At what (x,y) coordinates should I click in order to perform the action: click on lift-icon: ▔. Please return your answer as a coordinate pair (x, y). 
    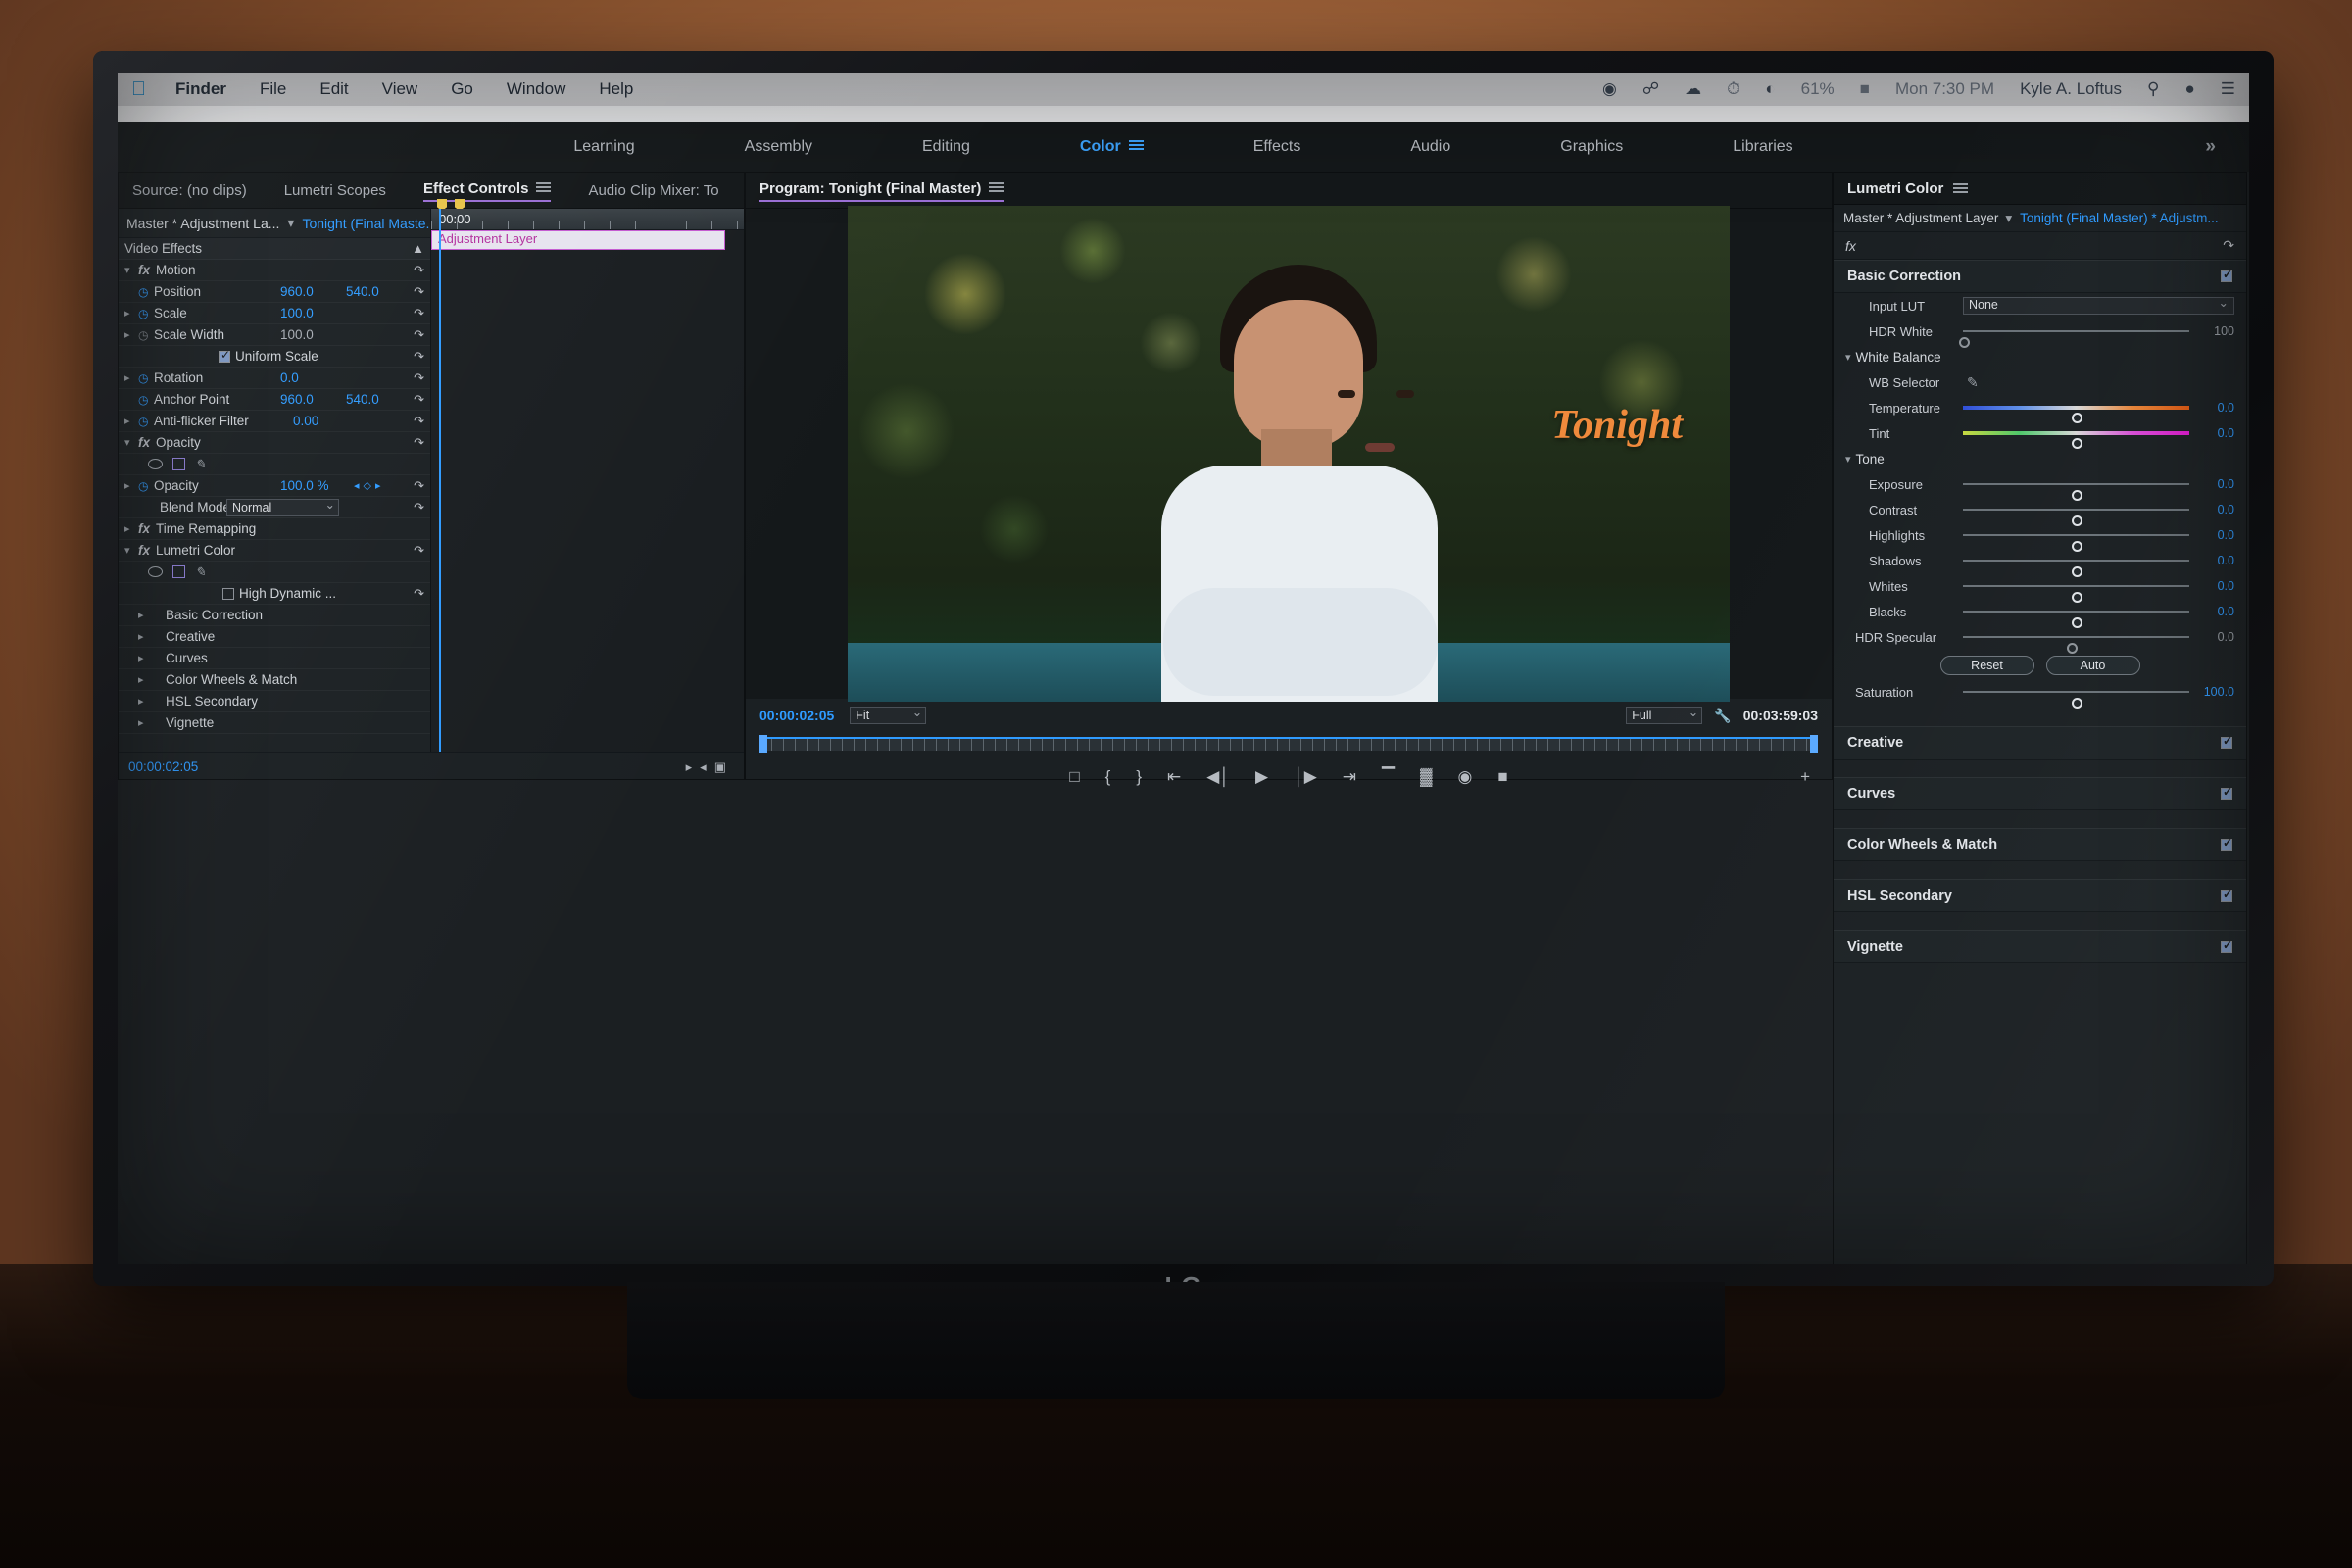
    Looking at the image, I should click on (1388, 777).